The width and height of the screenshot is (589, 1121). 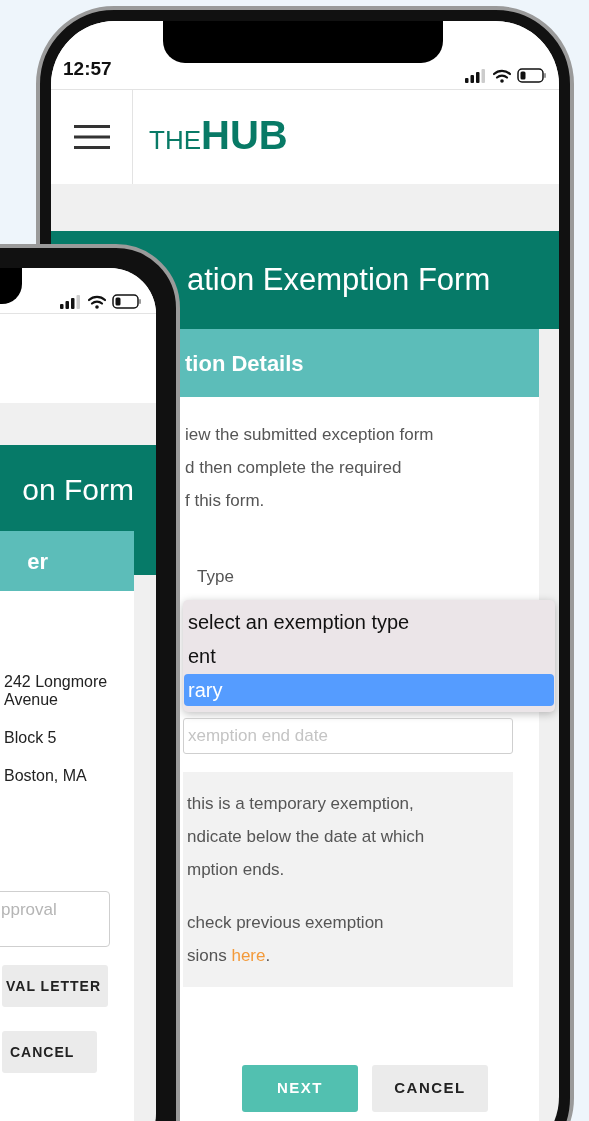 What do you see at coordinates (236, 869) in the screenshot?
I see `info-text-line: mption ends.` at bounding box center [236, 869].